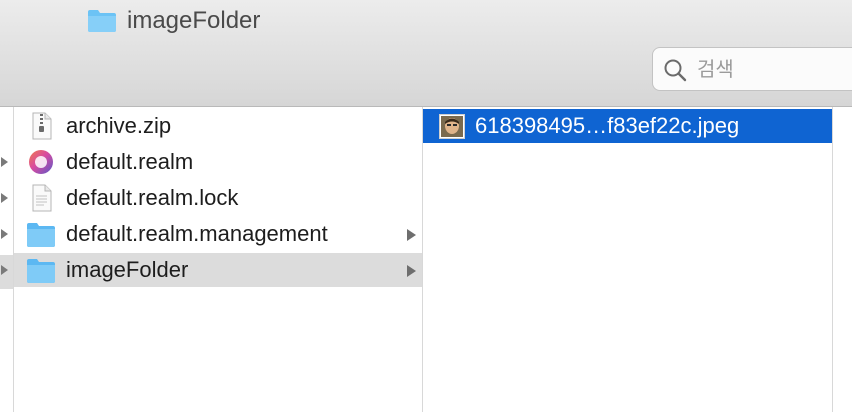 The width and height of the screenshot is (852, 412). I want to click on search-field, so click(752, 69).